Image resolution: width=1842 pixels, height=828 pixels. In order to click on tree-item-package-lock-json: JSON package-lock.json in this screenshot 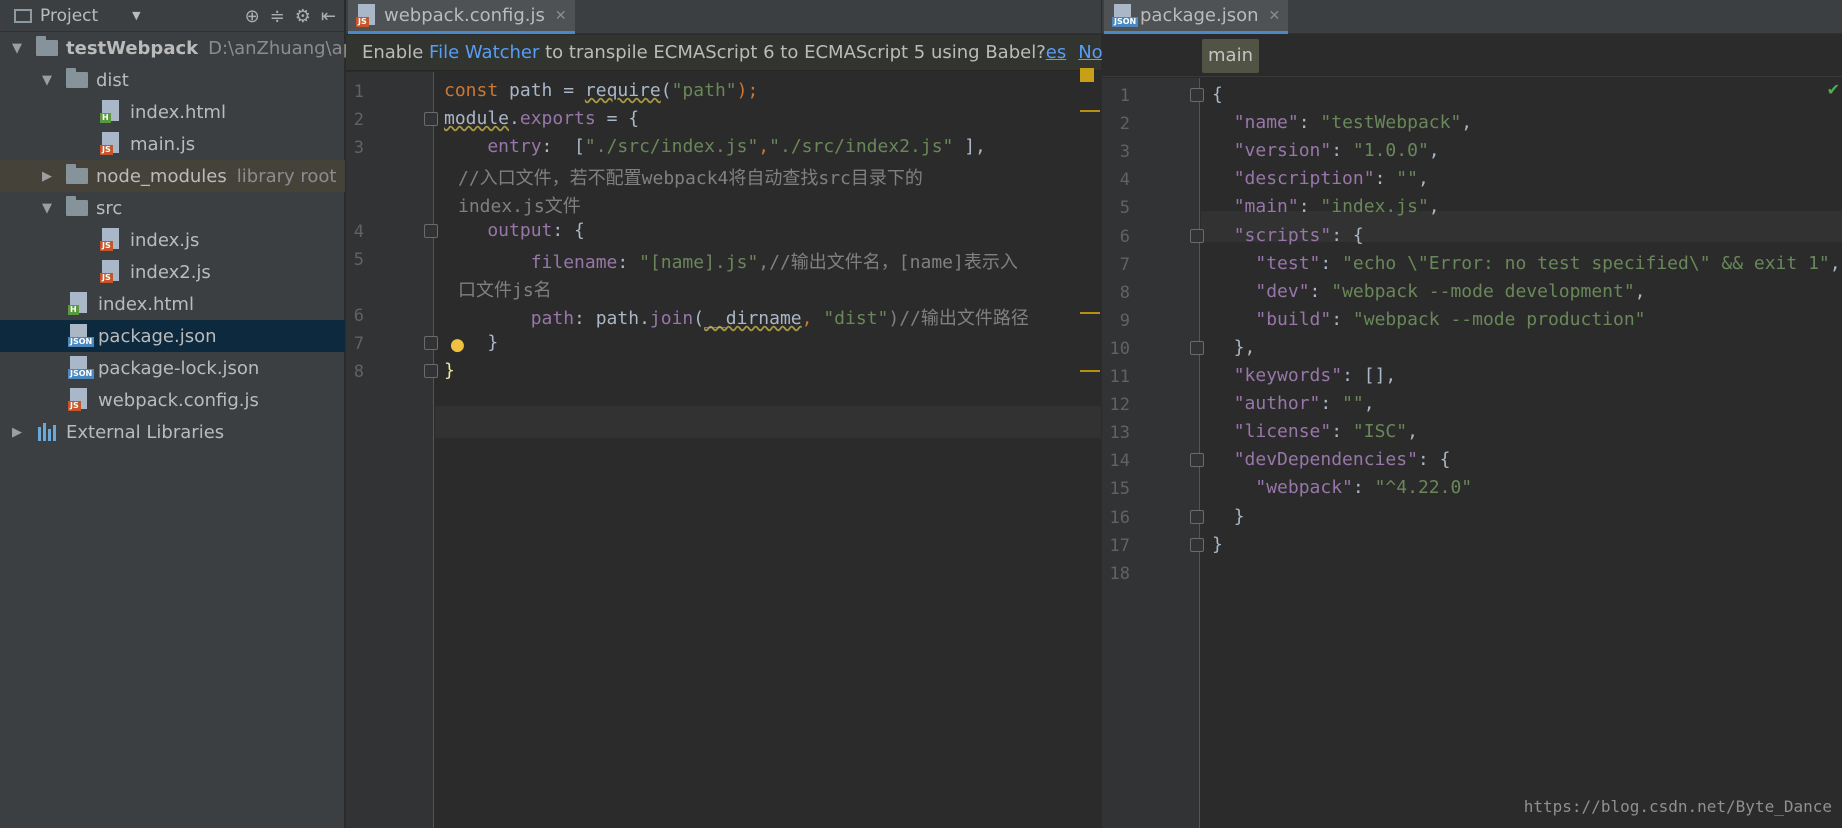, I will do `click(172, 368)`.